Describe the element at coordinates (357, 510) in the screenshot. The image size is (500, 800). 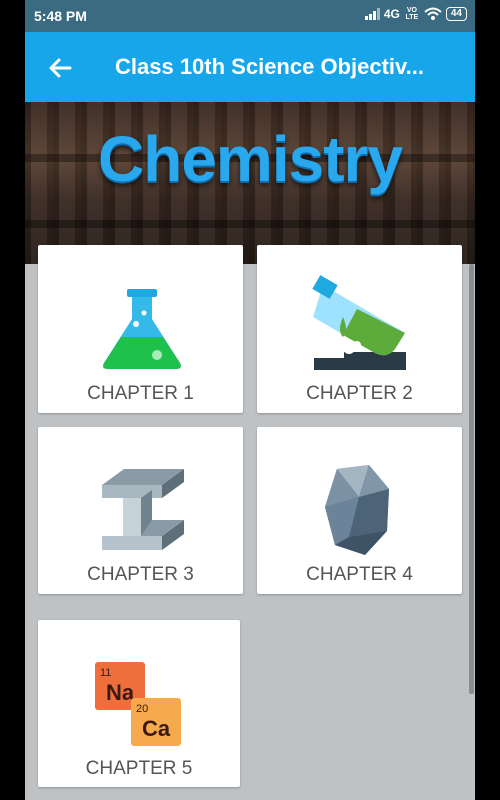
I see `rock-icon` at that location.